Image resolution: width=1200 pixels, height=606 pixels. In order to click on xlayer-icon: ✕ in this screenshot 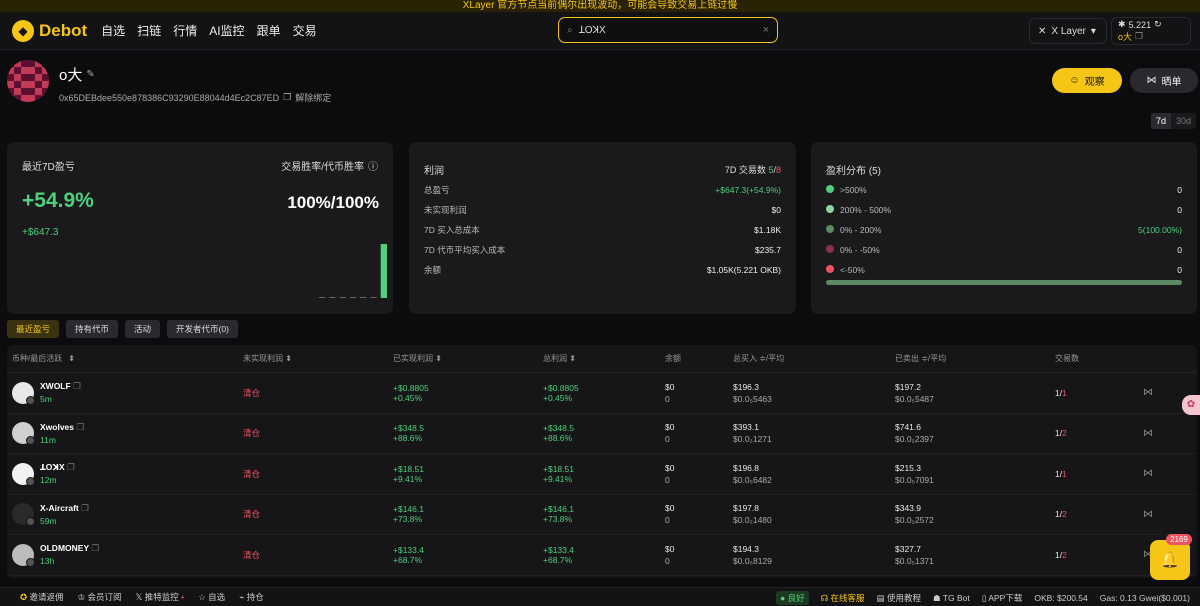, I will do `click(1042, 31)`.